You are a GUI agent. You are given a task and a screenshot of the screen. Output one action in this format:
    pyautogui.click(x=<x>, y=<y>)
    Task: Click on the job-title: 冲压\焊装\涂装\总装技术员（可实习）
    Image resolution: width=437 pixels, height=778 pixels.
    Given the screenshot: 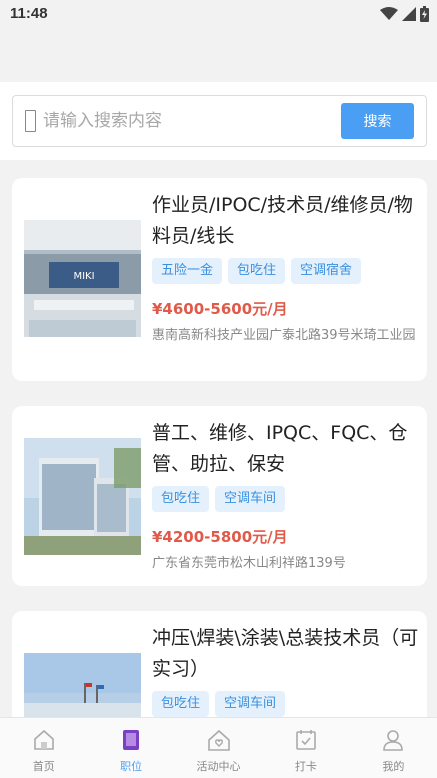 What is the action you would take?
    pyautogui.click(x=285, y=653)
    